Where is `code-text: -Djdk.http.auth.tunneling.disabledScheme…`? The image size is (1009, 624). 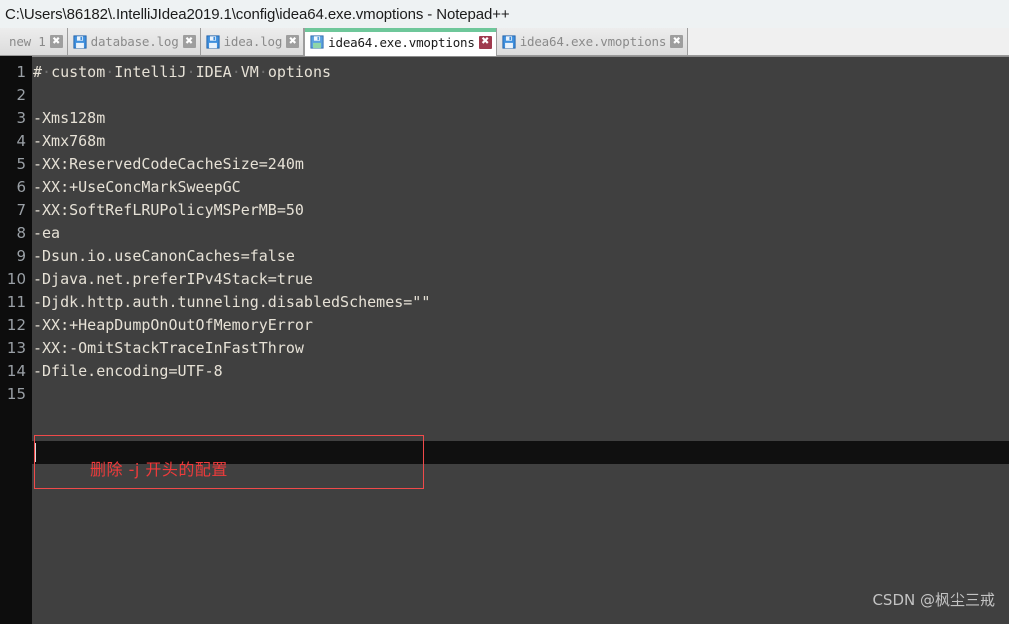
code-text: -Djdk.http.auth.tunneling.disabledScheme… is located at coordinates (232, 302).